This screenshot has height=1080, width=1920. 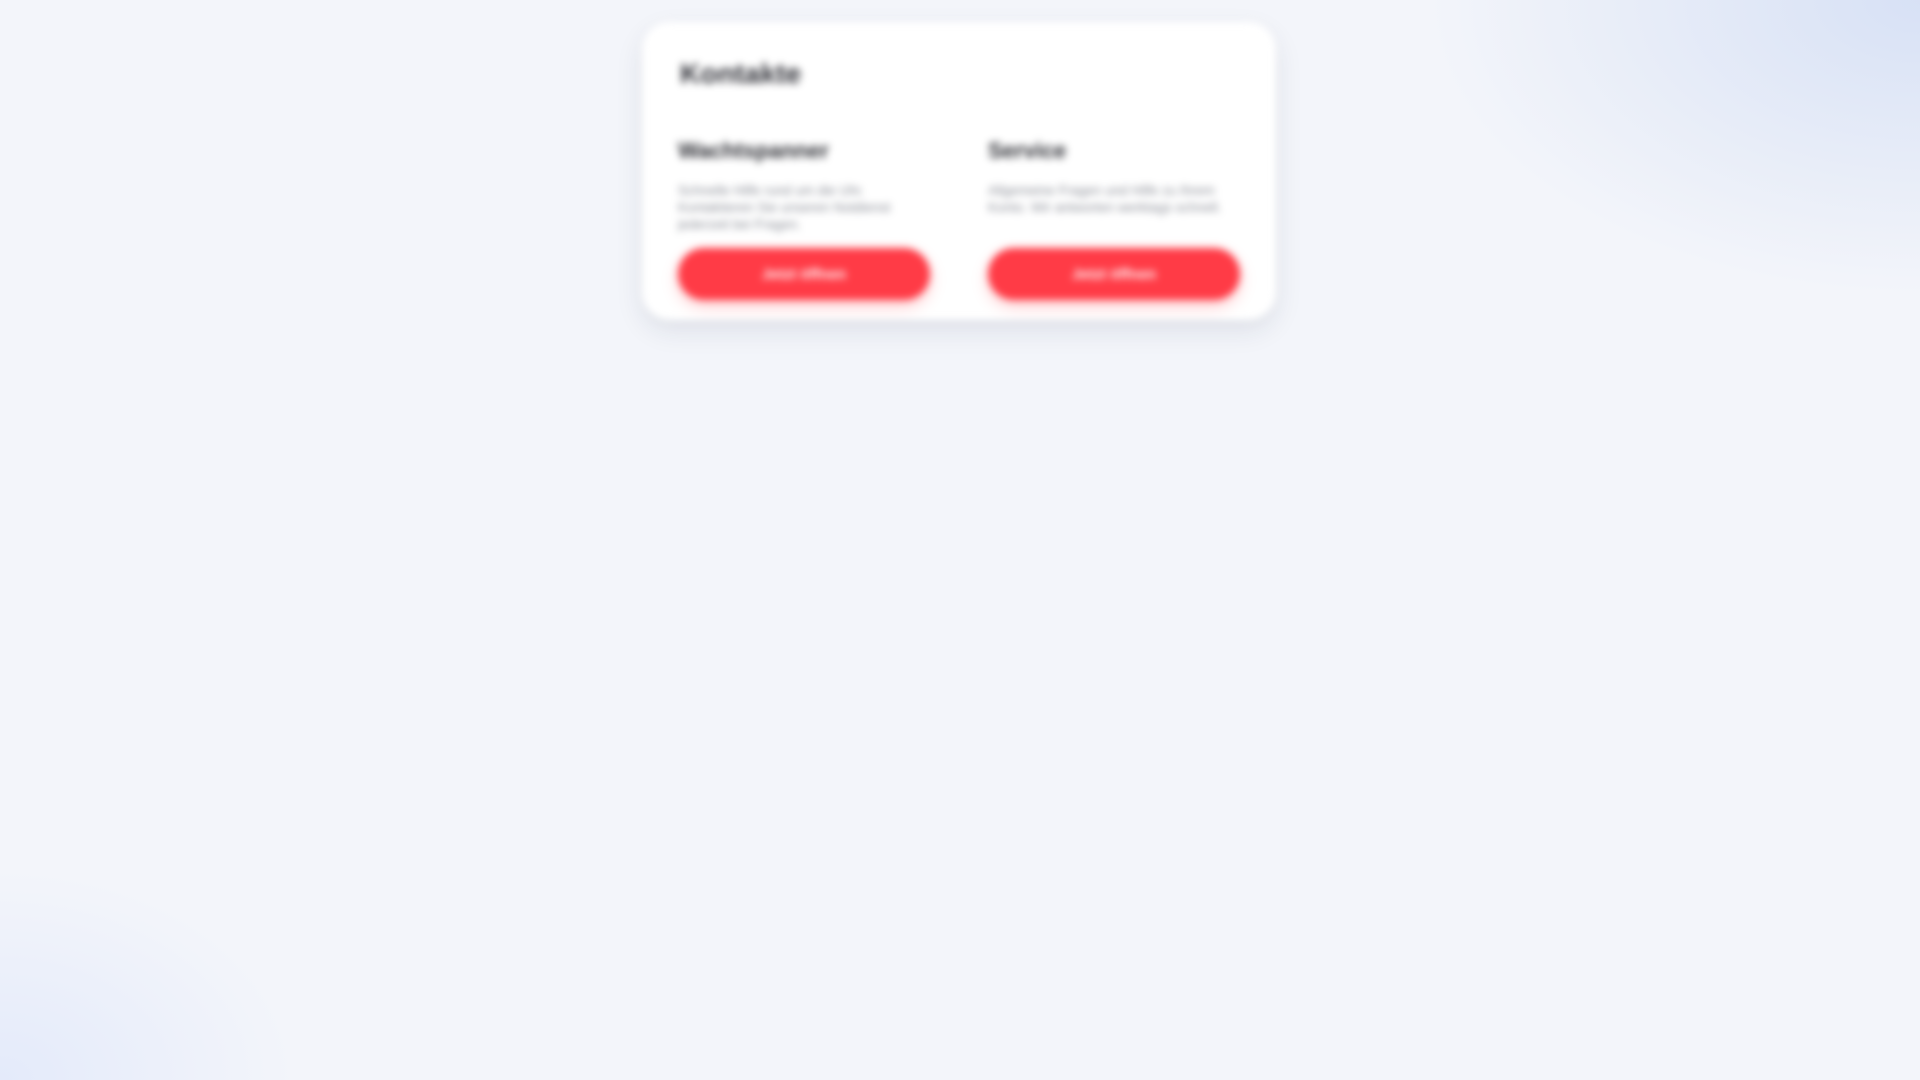 What do you see at coordinates (741, 73) in the screenshot?
I see `panel-title: Kontakte` at bounding box center [741, 73].